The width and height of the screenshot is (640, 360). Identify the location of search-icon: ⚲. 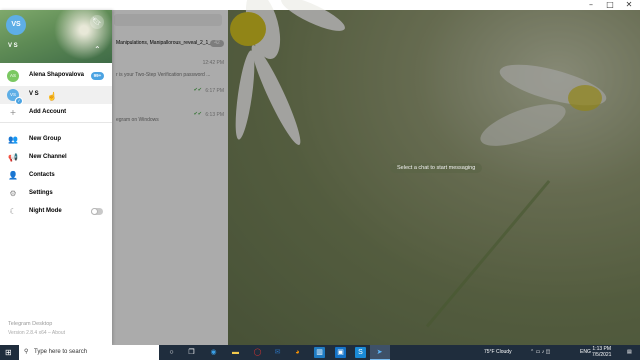
(26, 352).